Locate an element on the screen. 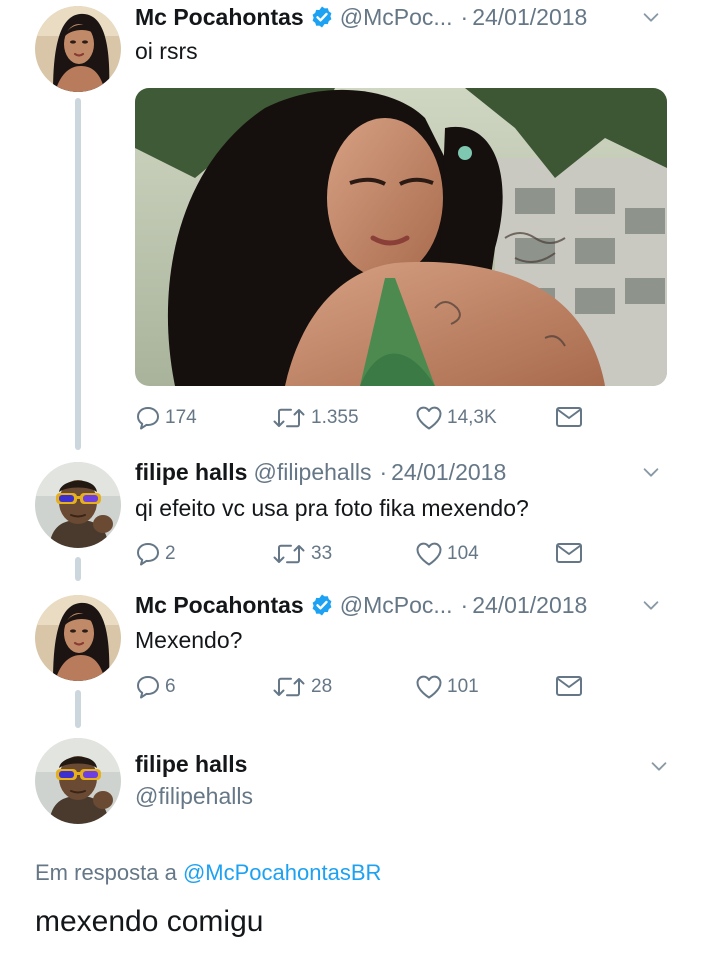 This screenshot has width=702, height=960. tweet-actions: 174 1.355 14,3K is located at coordinates (365, 420).